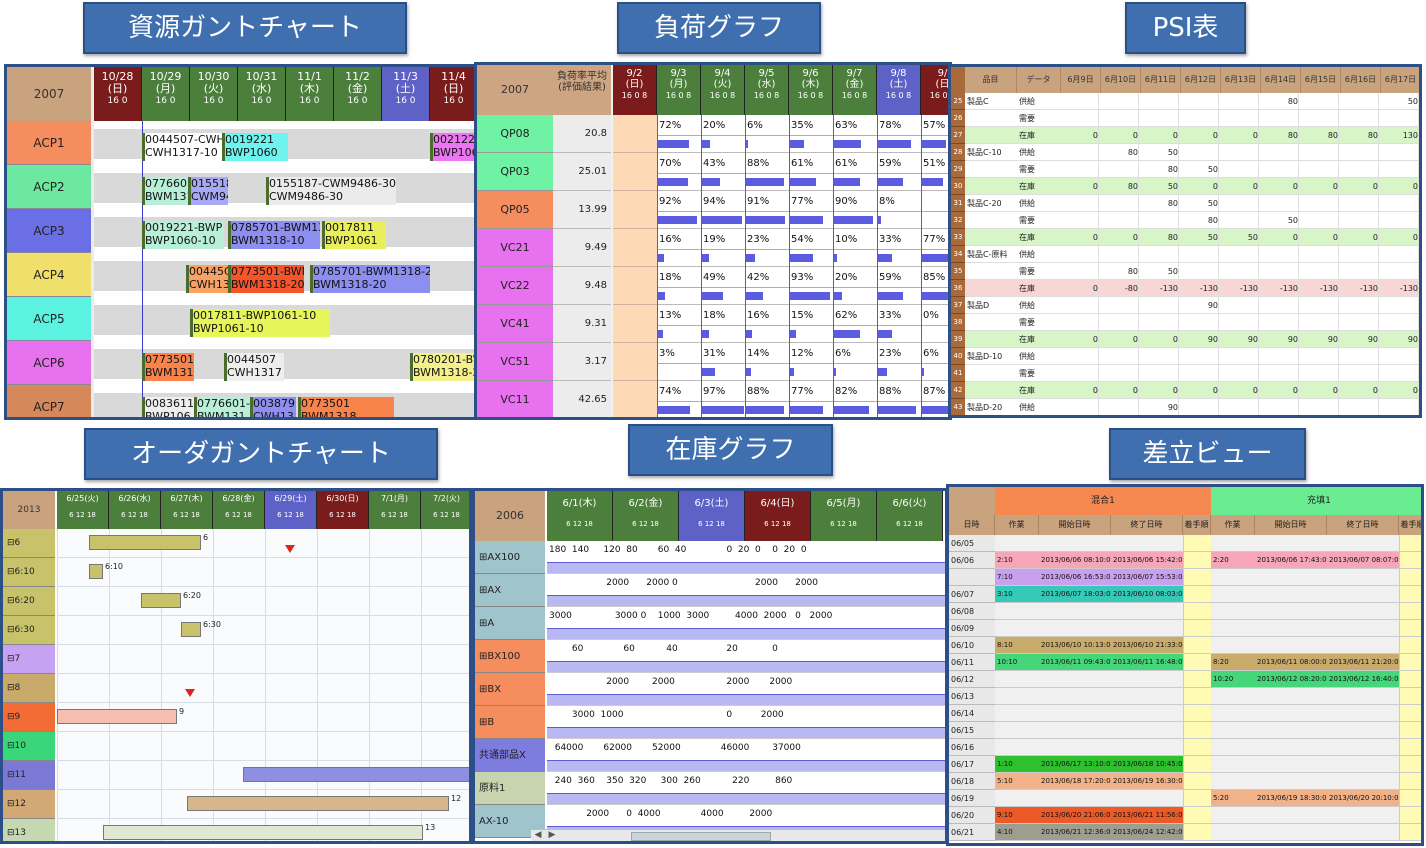 This screenshot has height=848, width=1426. I want to click on diff-cell-a: 2013/06/10 10:13:00, so click(1076, 645).